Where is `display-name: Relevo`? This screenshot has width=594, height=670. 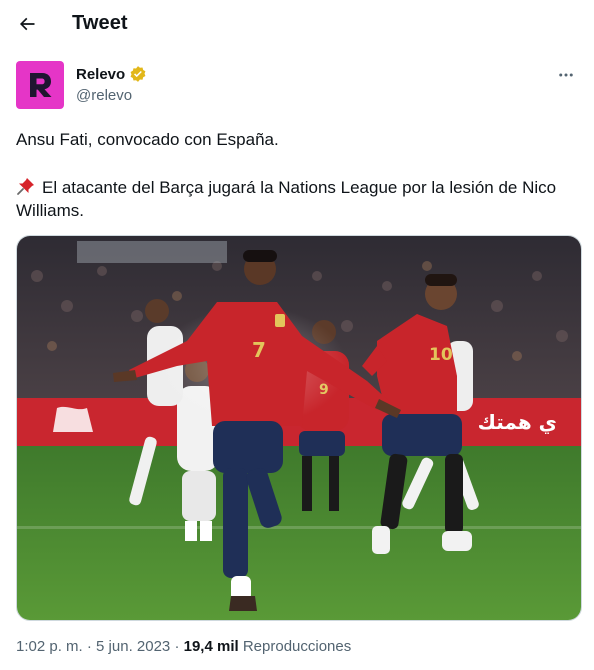
display-name: Relevo is located at coordinates (100, 74).